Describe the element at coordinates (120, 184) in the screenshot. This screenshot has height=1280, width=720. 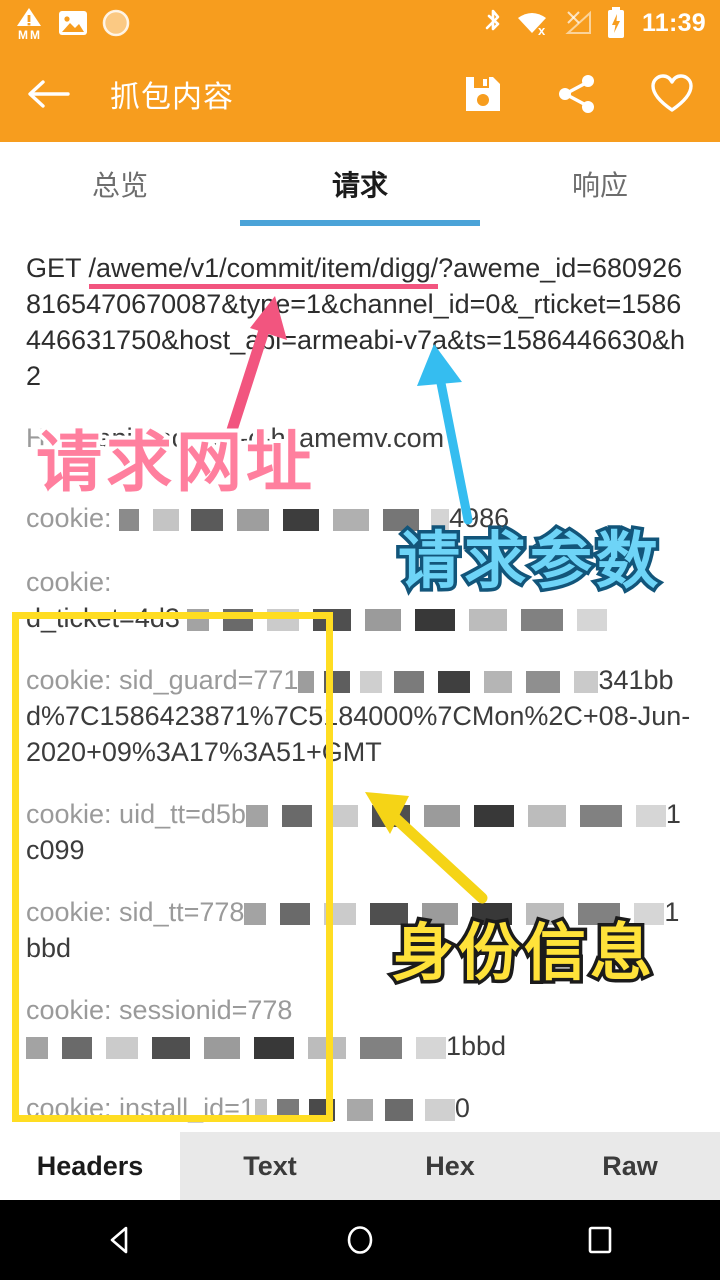
I see `tab-overview: 总览` at that location.